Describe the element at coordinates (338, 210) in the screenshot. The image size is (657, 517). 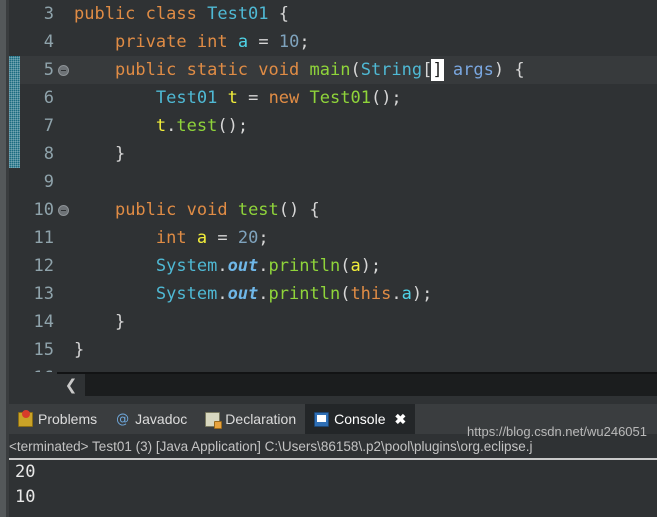
I see `code-line: 10 public void test() {` at that location.